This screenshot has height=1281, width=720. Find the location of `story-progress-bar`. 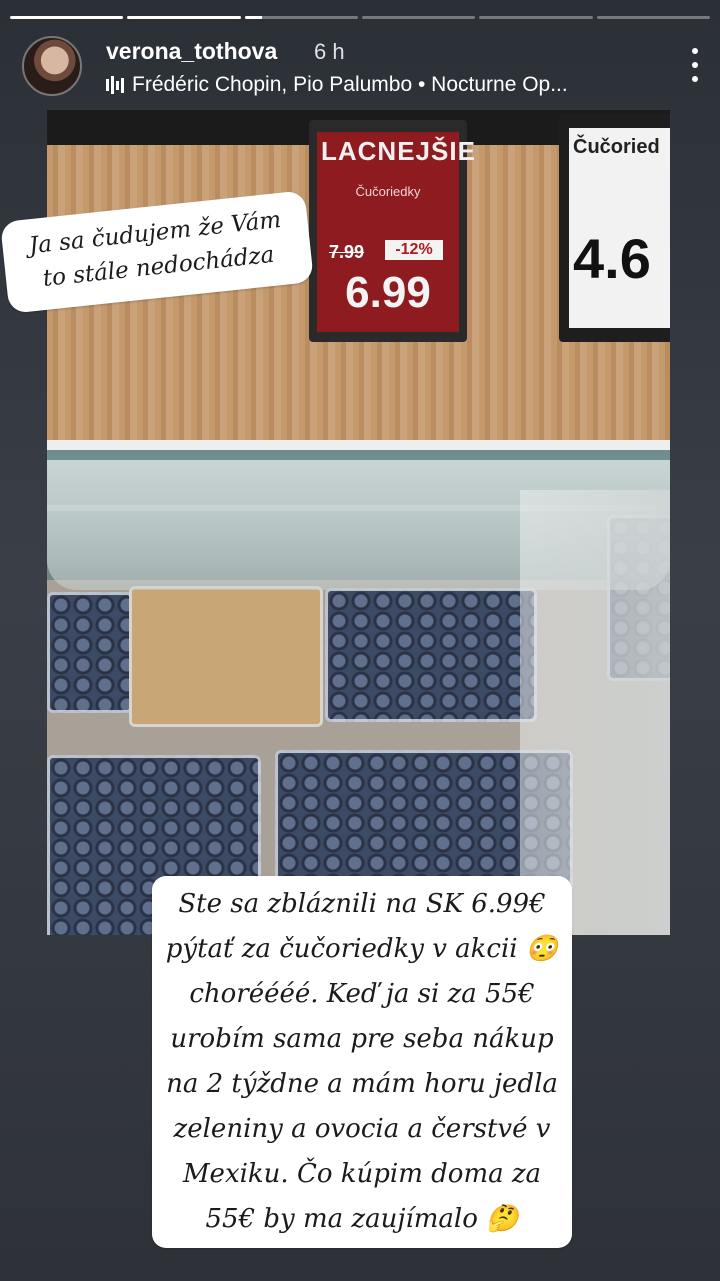

story-progress-bar is located at coordinates (360, 17).